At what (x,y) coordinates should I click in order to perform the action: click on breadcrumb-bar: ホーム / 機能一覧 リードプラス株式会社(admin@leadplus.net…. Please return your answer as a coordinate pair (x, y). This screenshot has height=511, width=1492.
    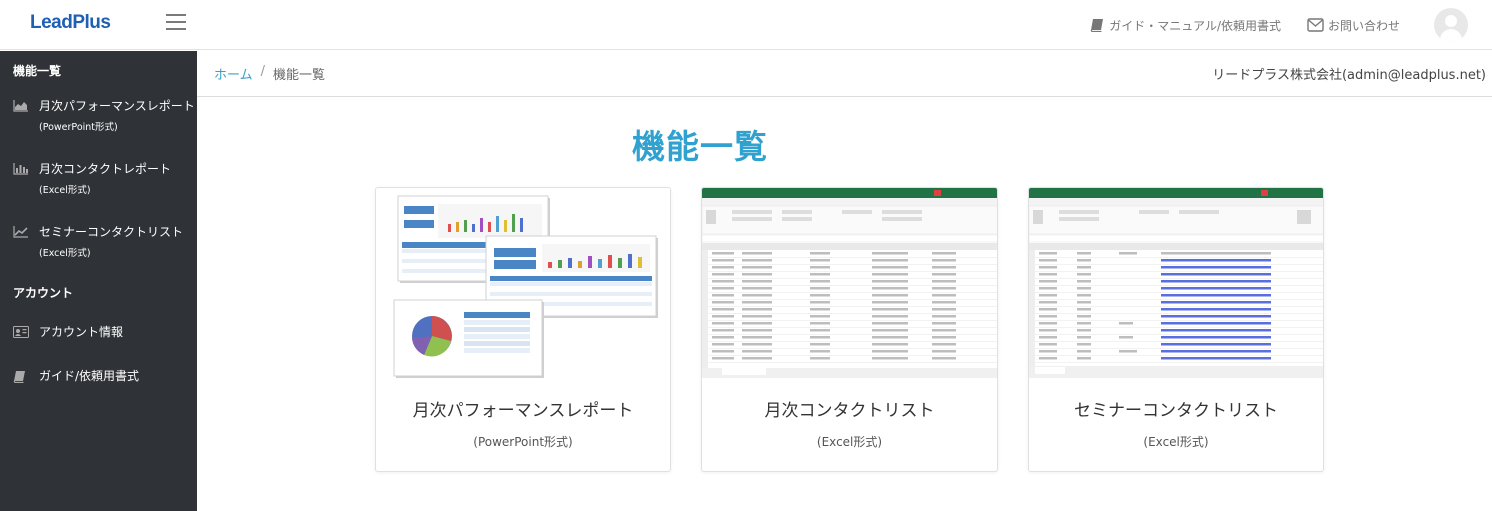
    Looking at the image, I should click on (844, 74).